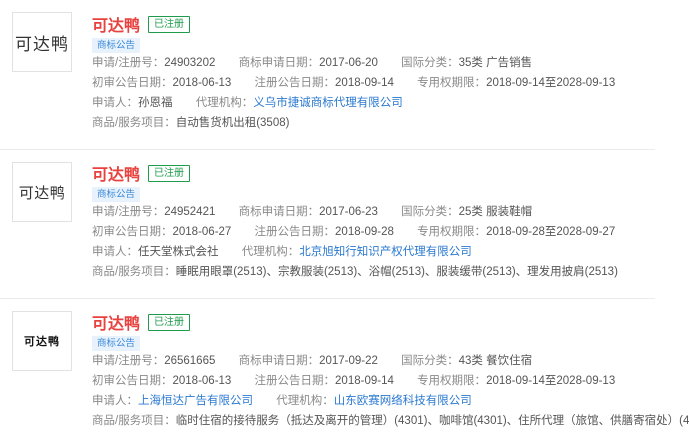  What do you see at coordinates (495, 63) in the screenshot?
I see `intl-class-value: 35类 广告销售` at bounding box center [495, 63].